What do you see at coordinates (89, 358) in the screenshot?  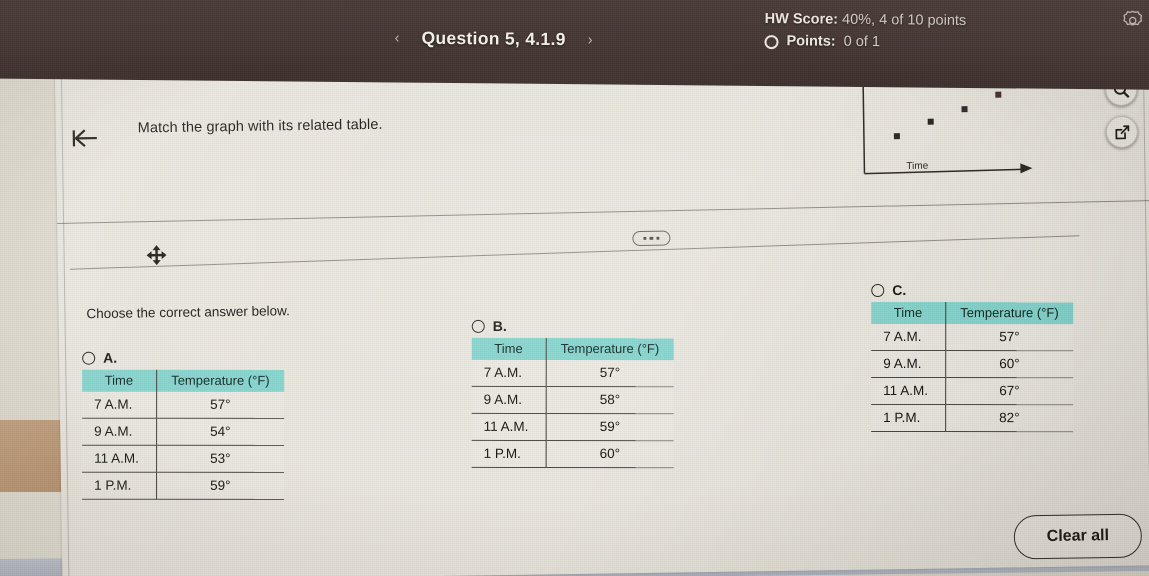 I see `radio-button-a` at bounding box center [89, 358].